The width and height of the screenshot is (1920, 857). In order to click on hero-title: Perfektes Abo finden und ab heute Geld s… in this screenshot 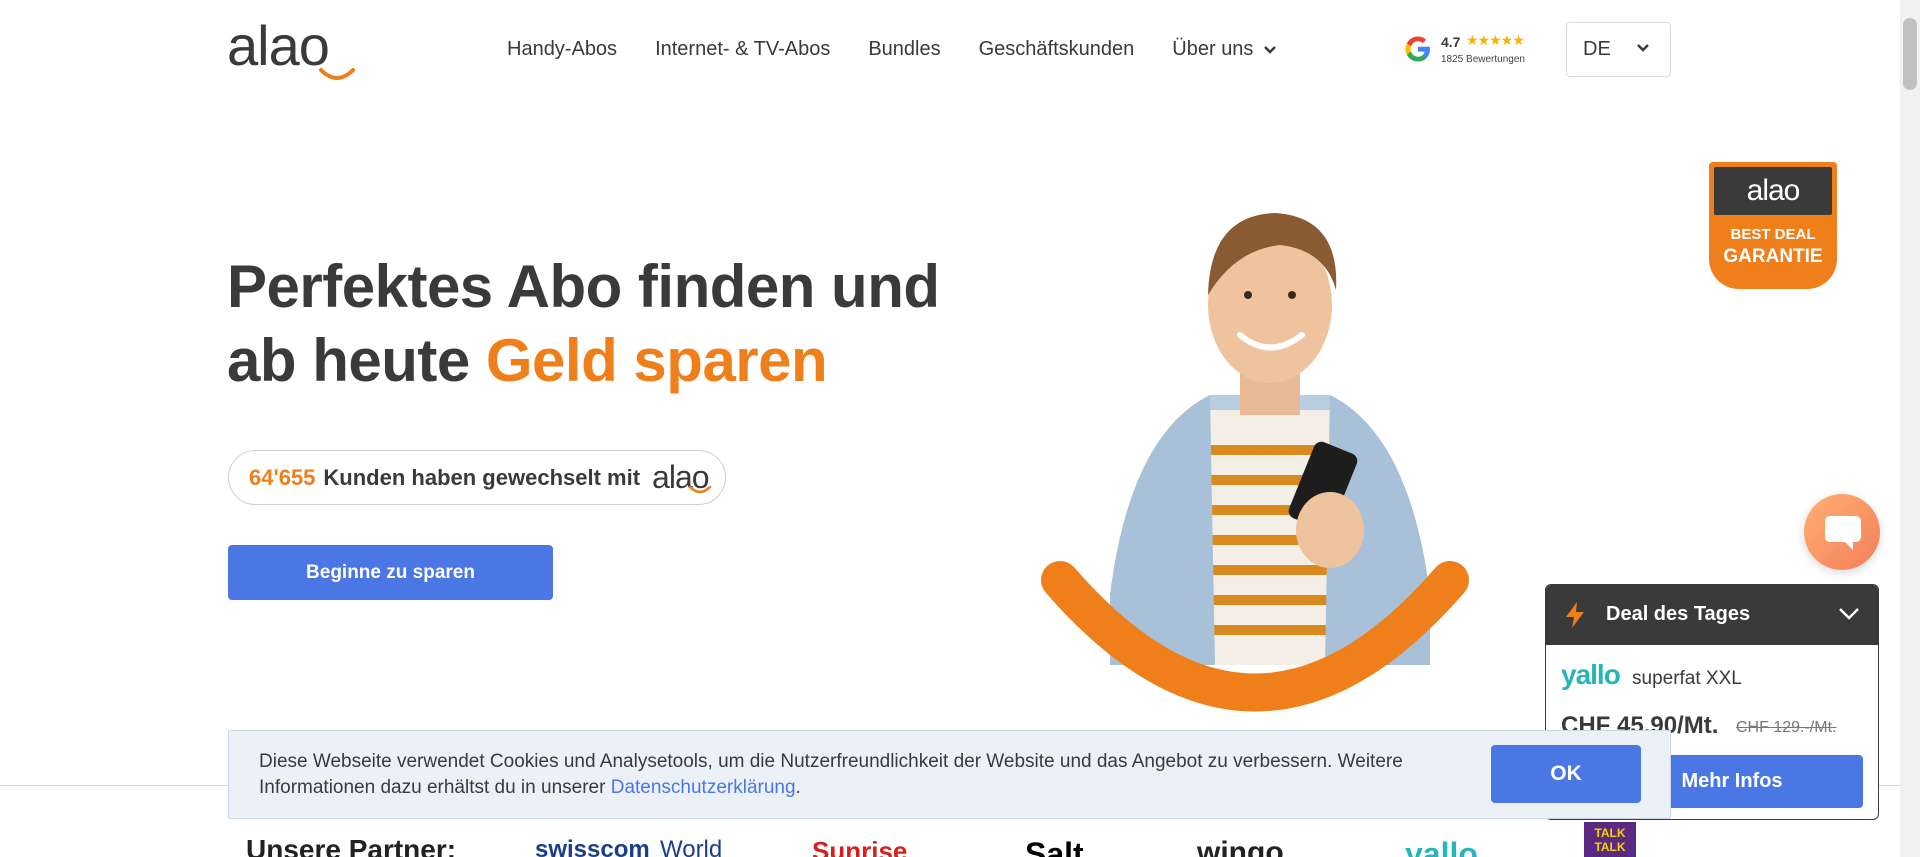, I will do `click(583, 324)`.